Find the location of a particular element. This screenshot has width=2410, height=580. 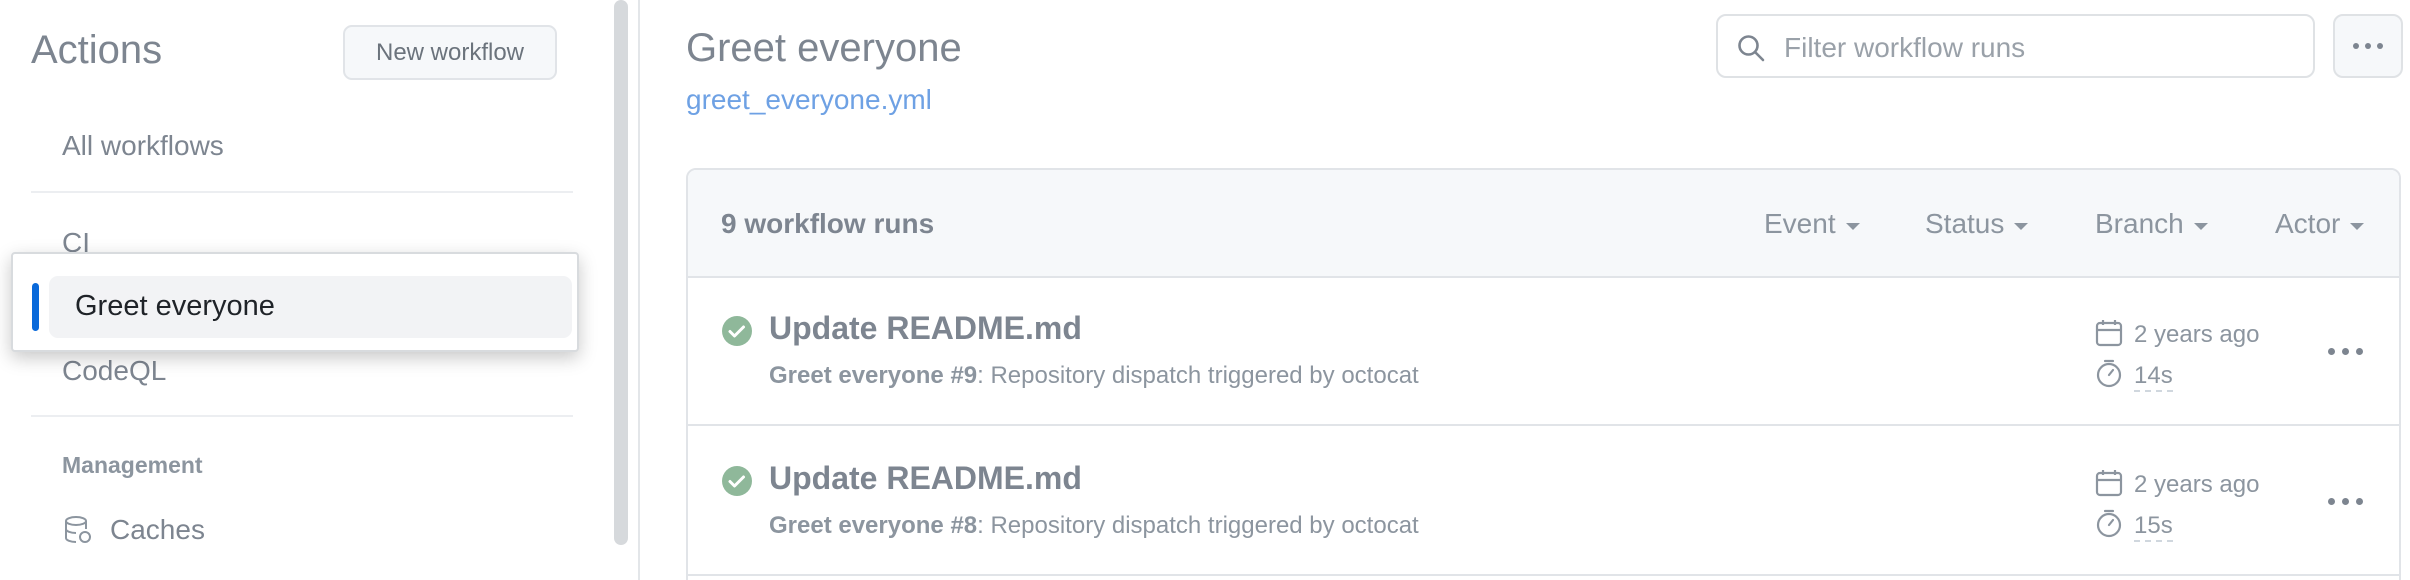

event-filter: Event is located at coordinates (1812, 224).